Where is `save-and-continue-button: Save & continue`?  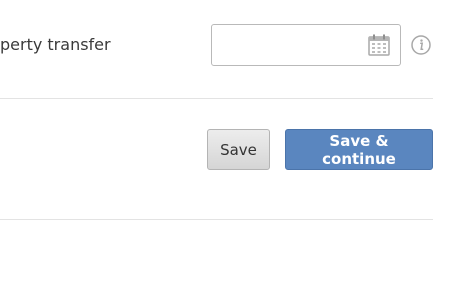 save-and-continue-button: Save & continue is located at coordinates (359, 149).